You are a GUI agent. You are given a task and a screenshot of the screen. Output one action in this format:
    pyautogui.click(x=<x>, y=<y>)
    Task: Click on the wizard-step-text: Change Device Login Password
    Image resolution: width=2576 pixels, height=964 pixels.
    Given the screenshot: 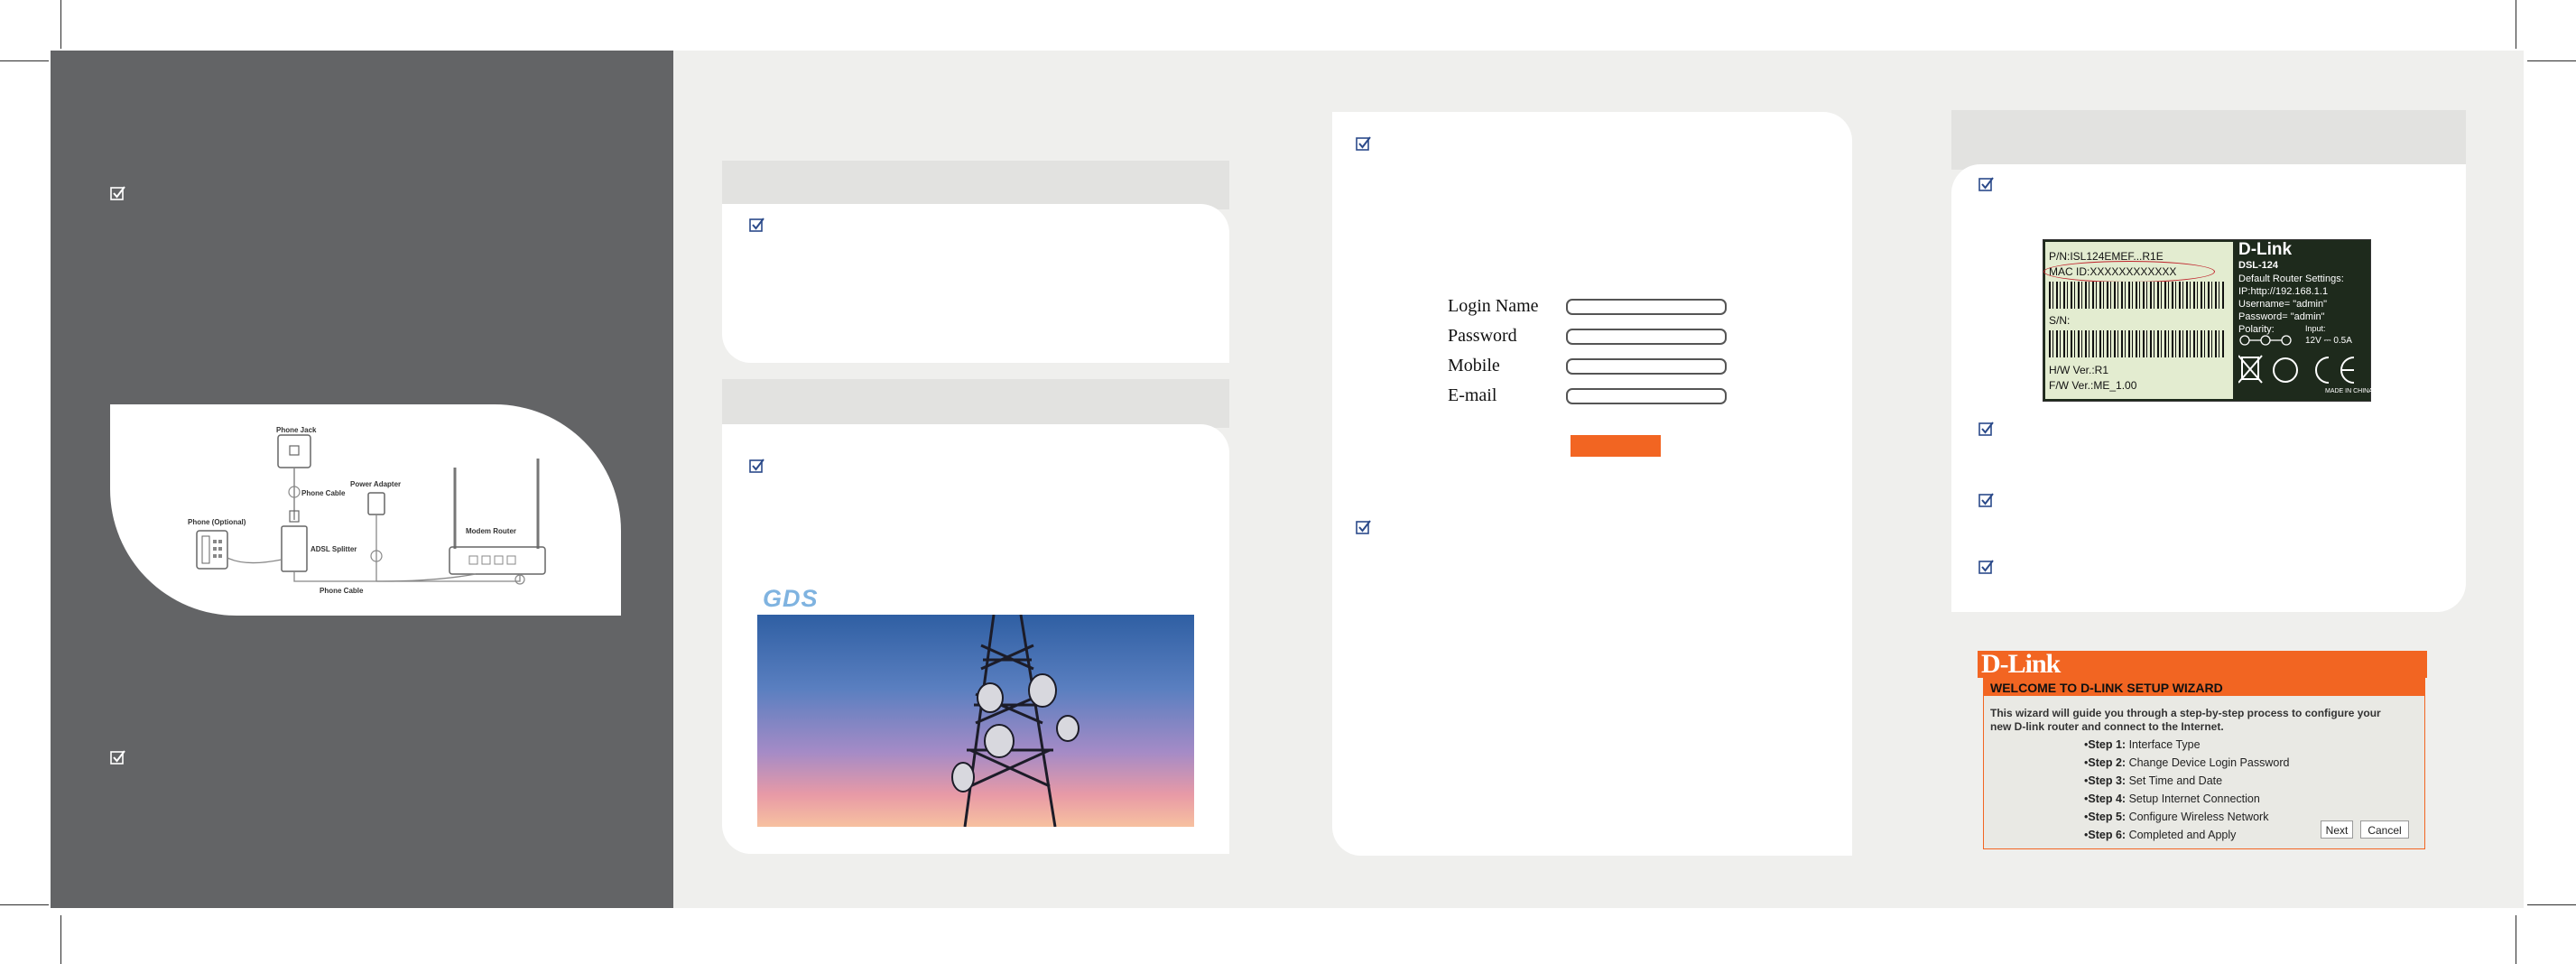 What is the action you would take?
    pyautogui.click(x=2209, y=762)
    